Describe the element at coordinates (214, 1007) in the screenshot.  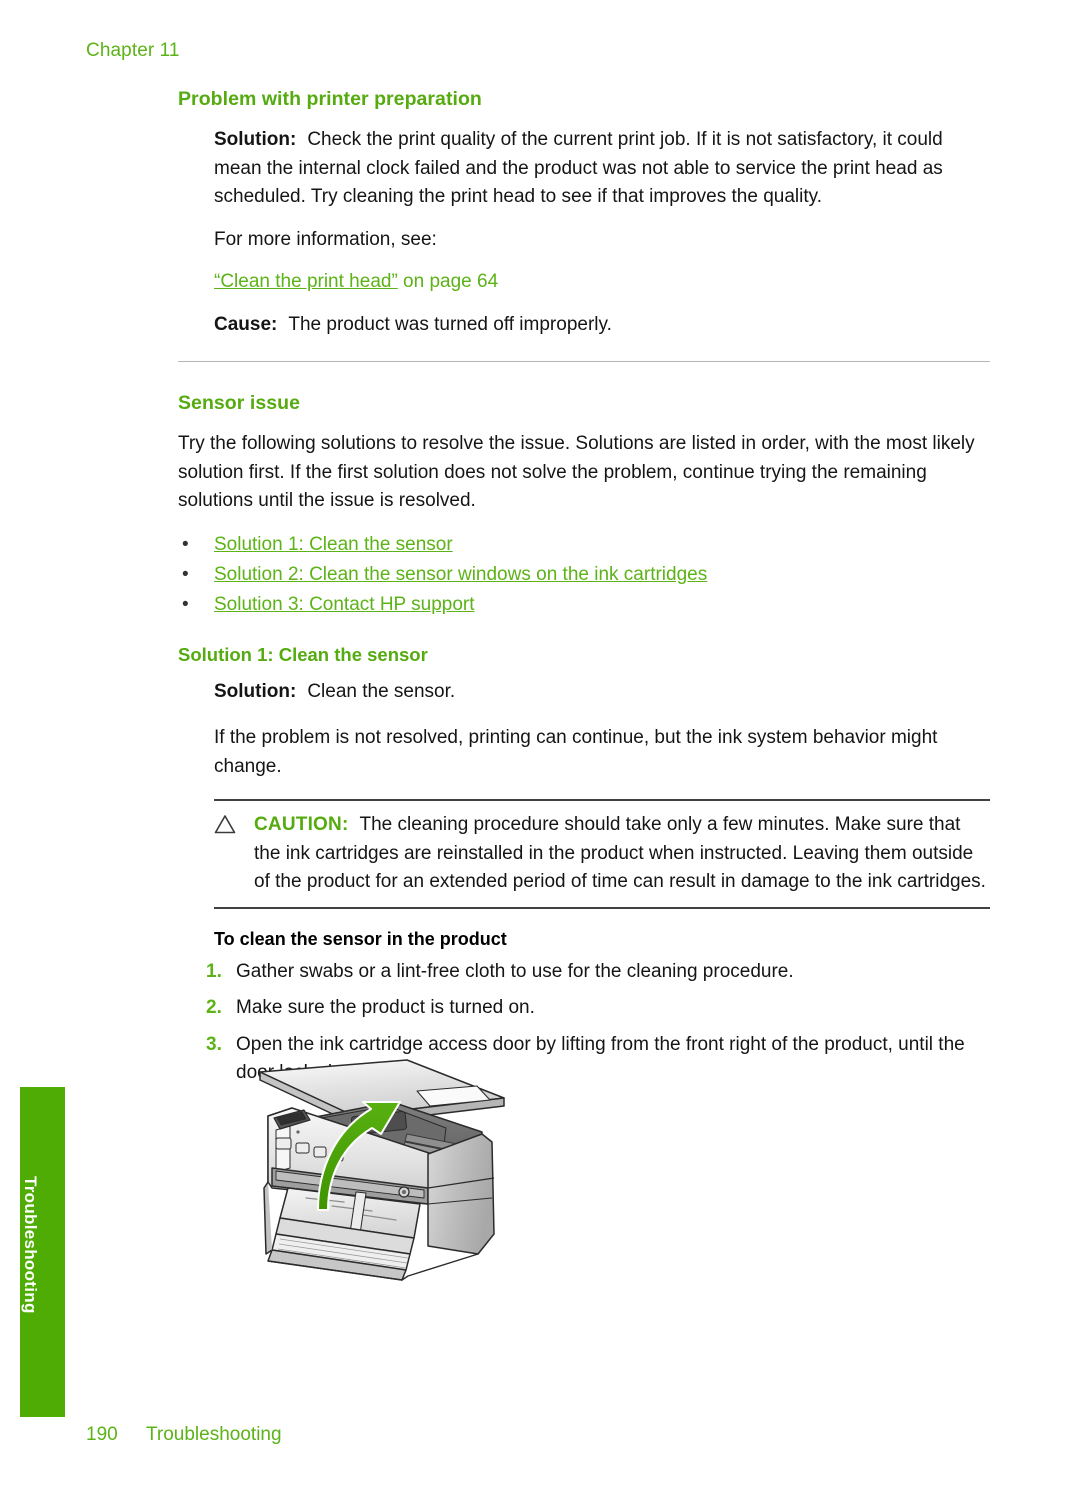
I see `step-number: 2.` at that location.